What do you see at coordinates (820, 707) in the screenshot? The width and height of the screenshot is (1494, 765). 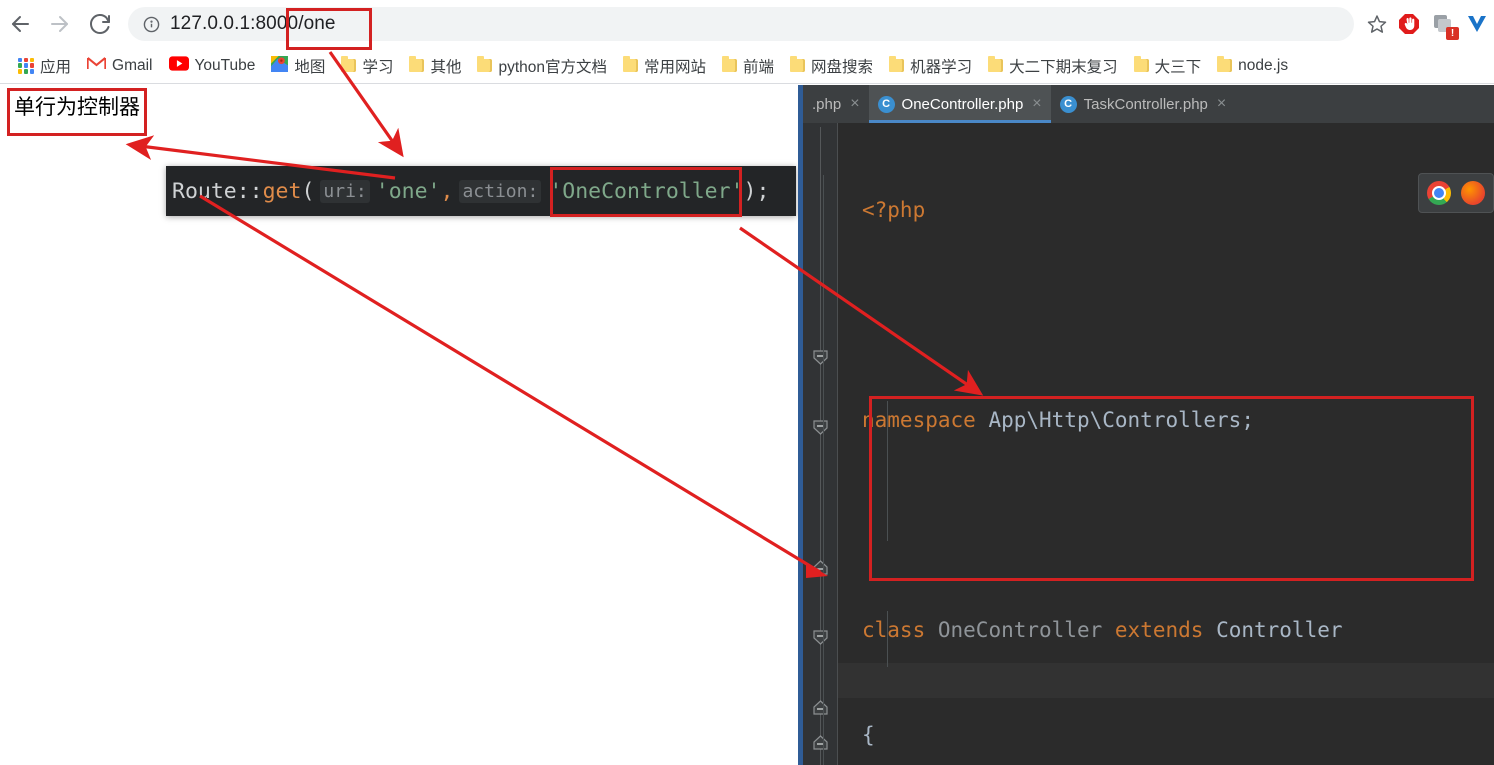 I see `fold-end-other` at bounding box center [820, 707].